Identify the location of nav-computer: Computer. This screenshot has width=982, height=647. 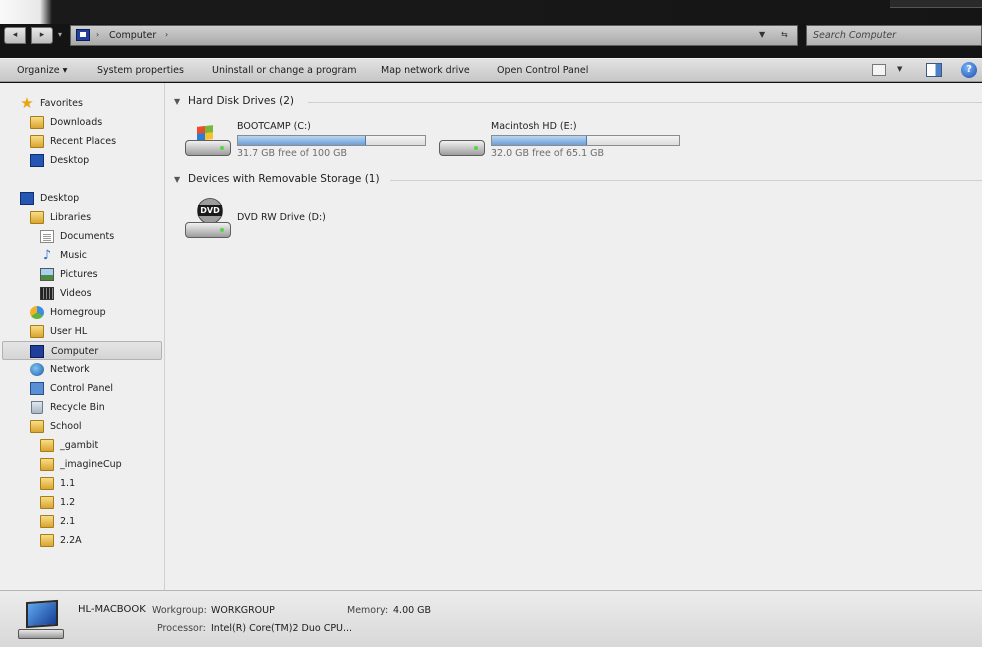
(82, 350).